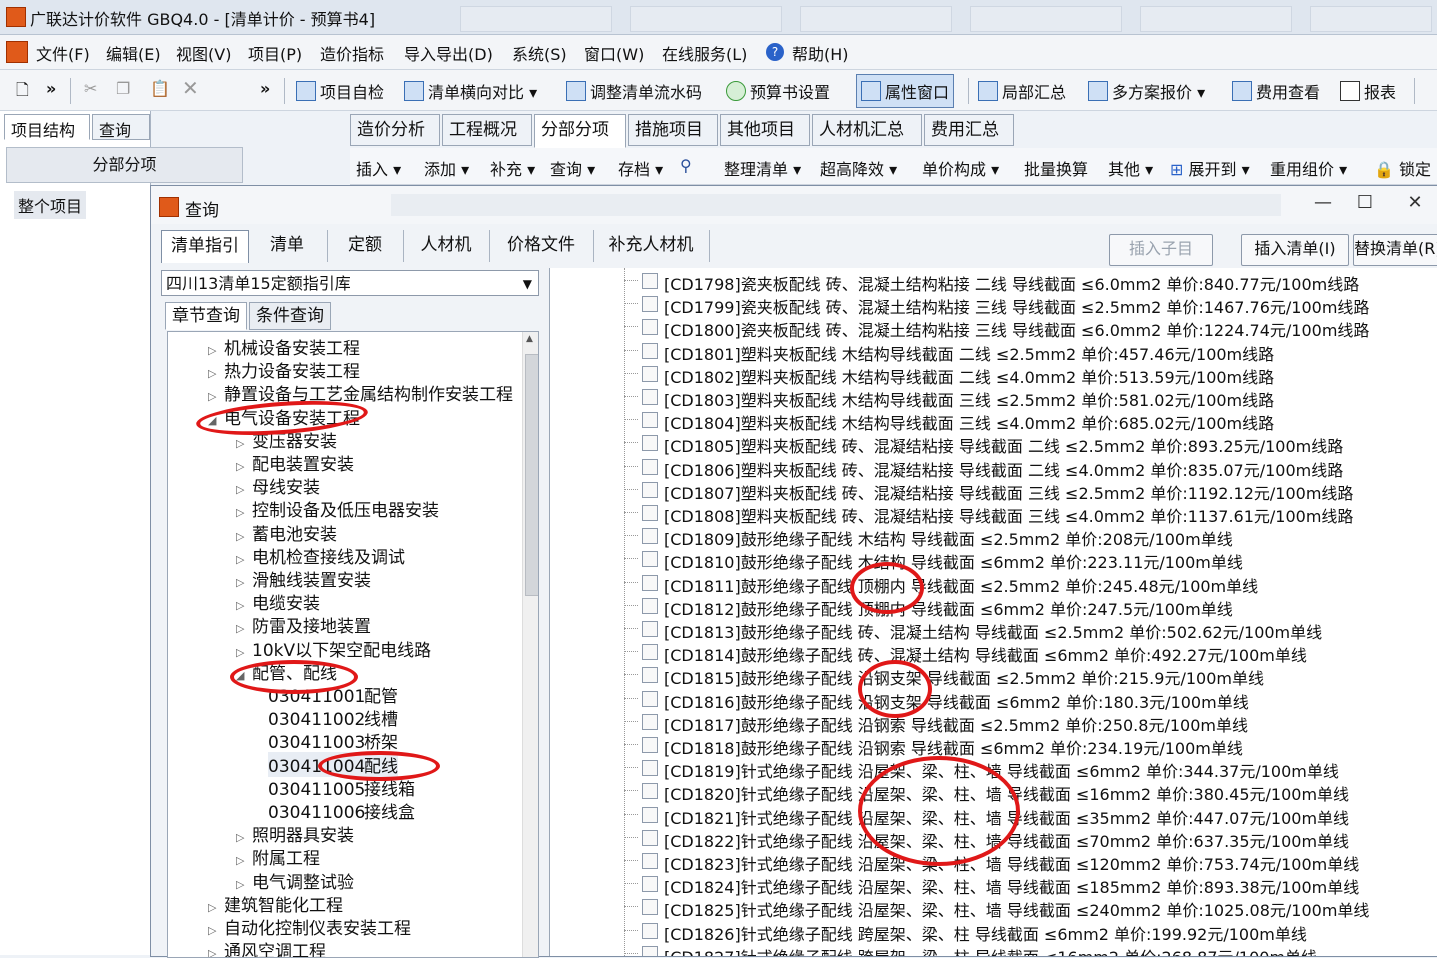 This screenshot has width=1437, height=958. I want to click on fee-view-button: 费用查看, so click(1276, 91).